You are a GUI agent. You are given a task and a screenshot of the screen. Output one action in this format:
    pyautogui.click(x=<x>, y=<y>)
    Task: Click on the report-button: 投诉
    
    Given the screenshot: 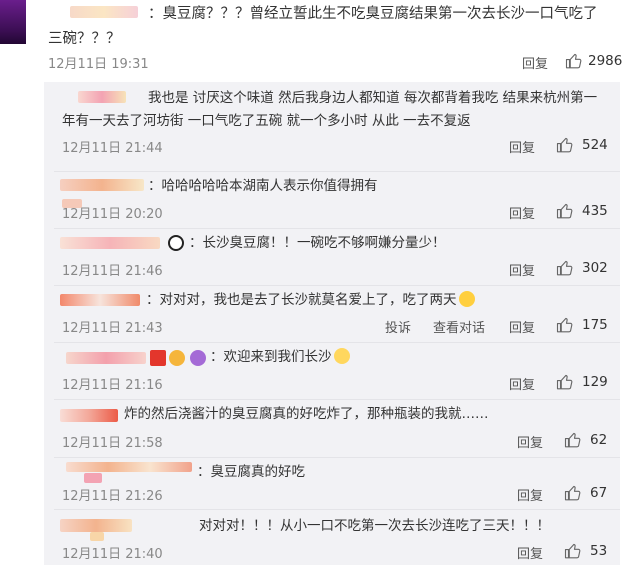 What is the action you would take?
    pyautogui.click(x=398, y=326)
    